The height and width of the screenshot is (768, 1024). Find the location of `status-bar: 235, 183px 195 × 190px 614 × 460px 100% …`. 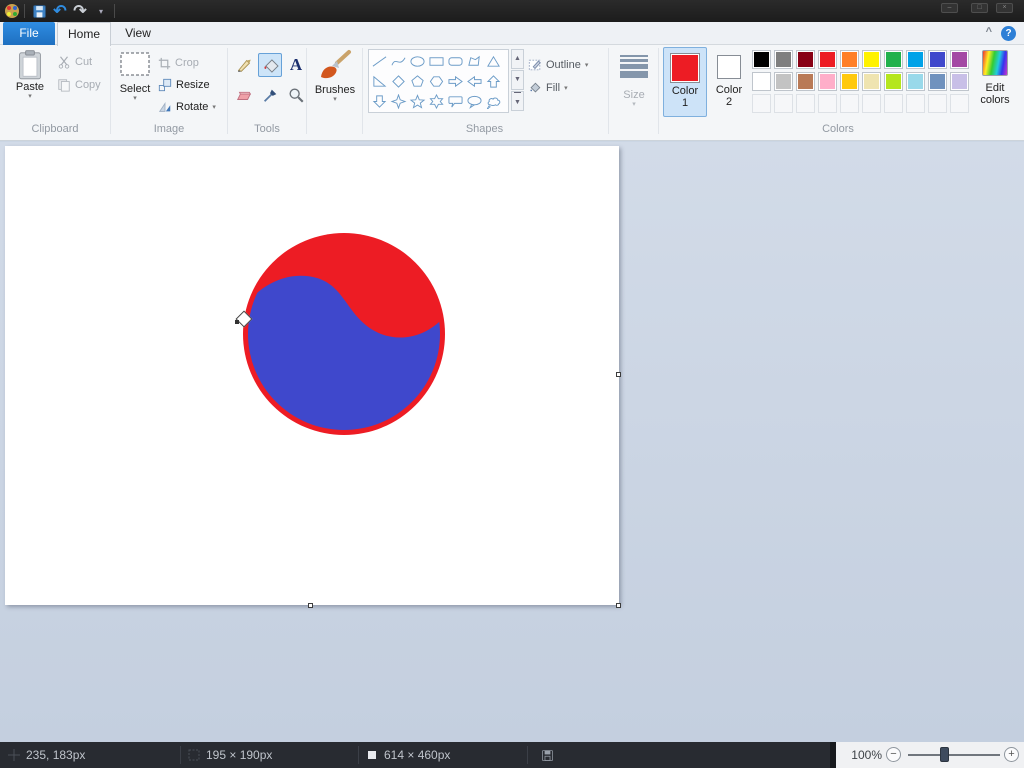

status-bar: 235, 183px 195 × 190px 614 × 460px 100% … is located at coordinates (512, 755).